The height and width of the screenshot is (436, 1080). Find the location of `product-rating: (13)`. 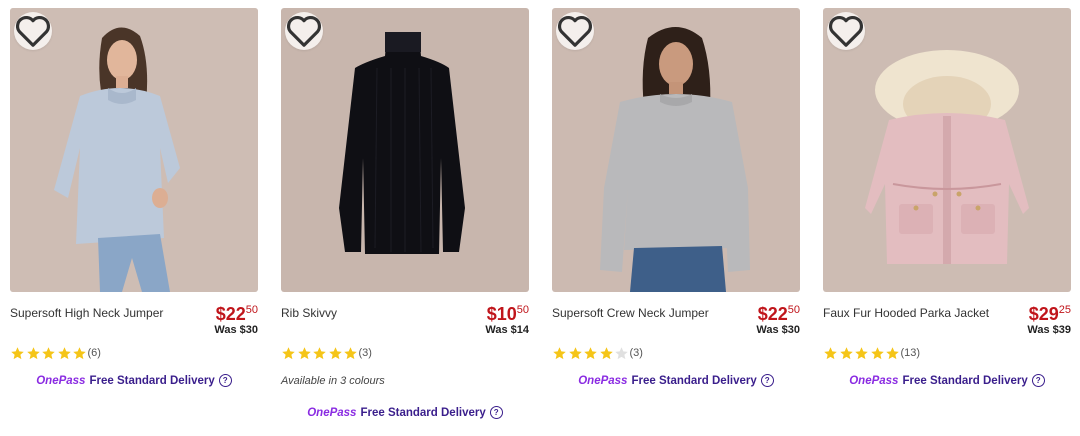

product-rating: (13) is located at coordinates (871, 353).